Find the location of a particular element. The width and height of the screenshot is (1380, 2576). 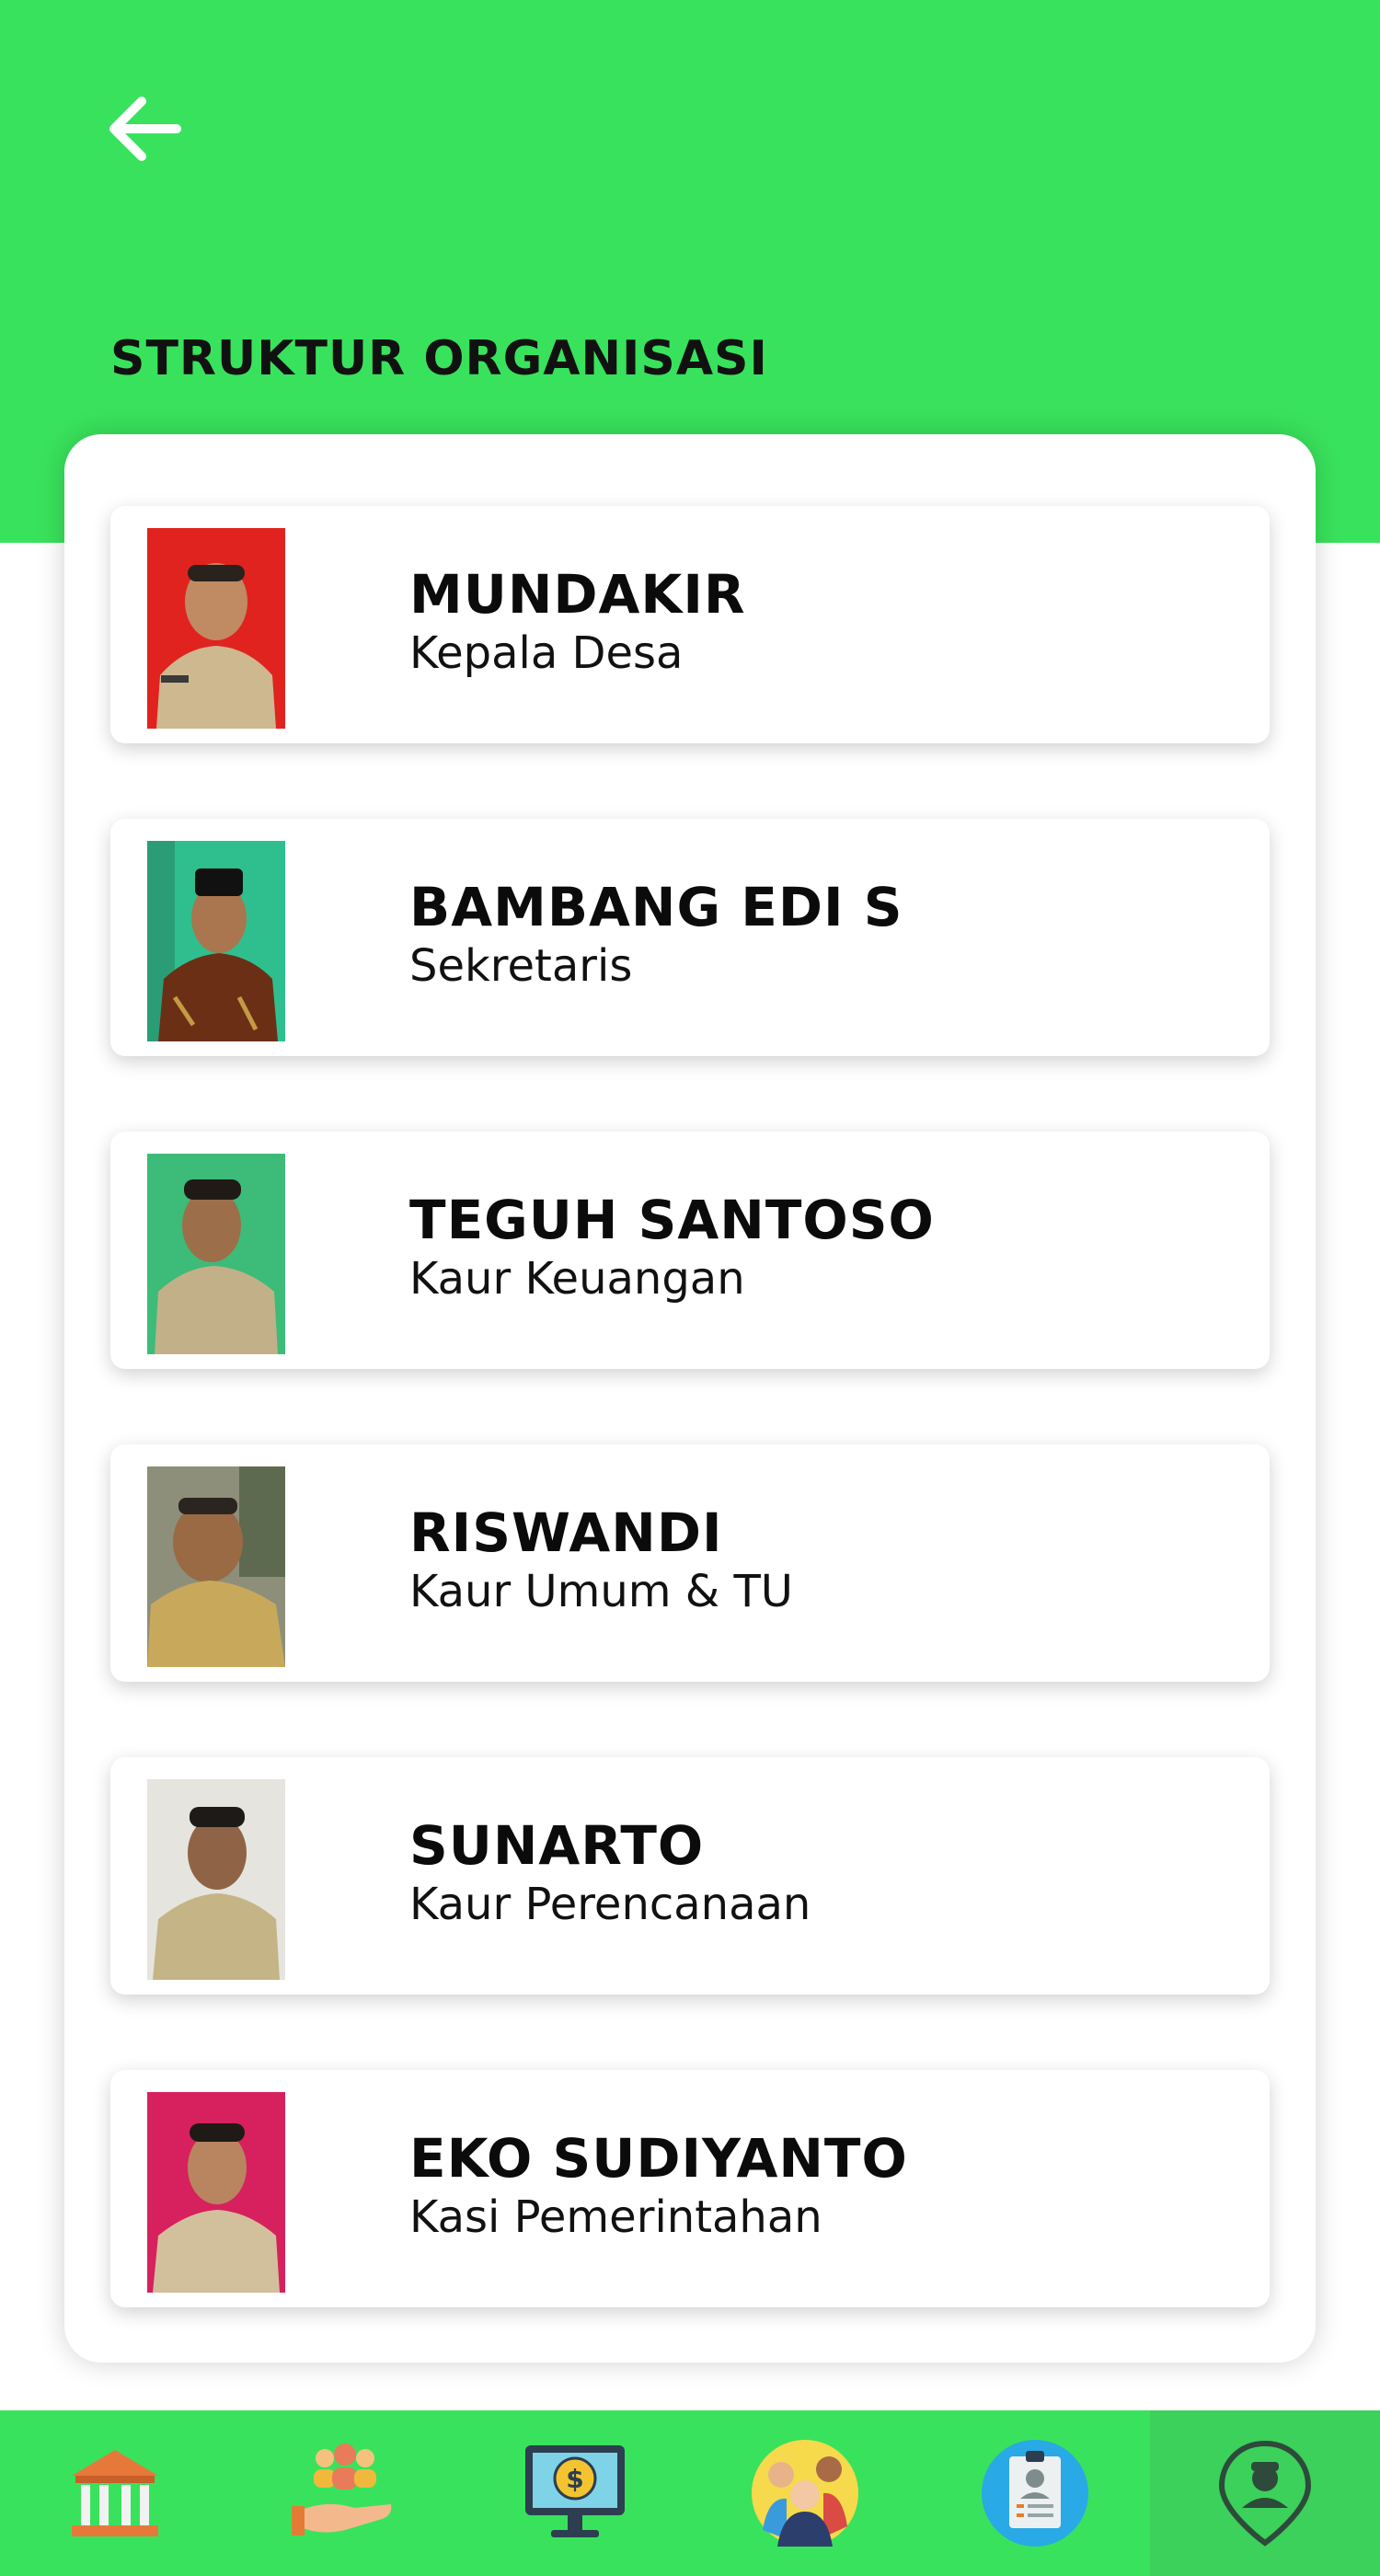

nav-item-bank is located at coordinates (115, 2493).